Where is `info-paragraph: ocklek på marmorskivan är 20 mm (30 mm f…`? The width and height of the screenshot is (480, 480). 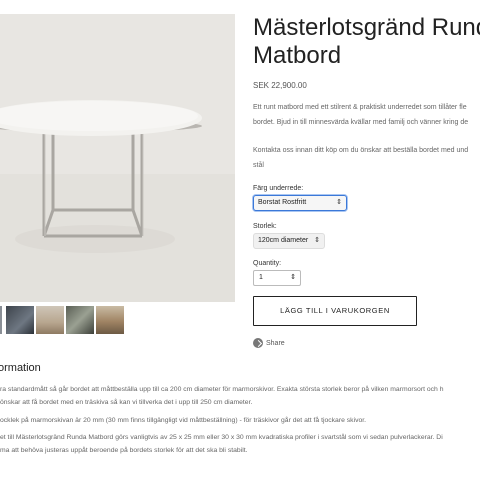
info-paragraph: ocklek på marmorskivan är 20 mm (30 mm f… is located at coordinates (183, 420).